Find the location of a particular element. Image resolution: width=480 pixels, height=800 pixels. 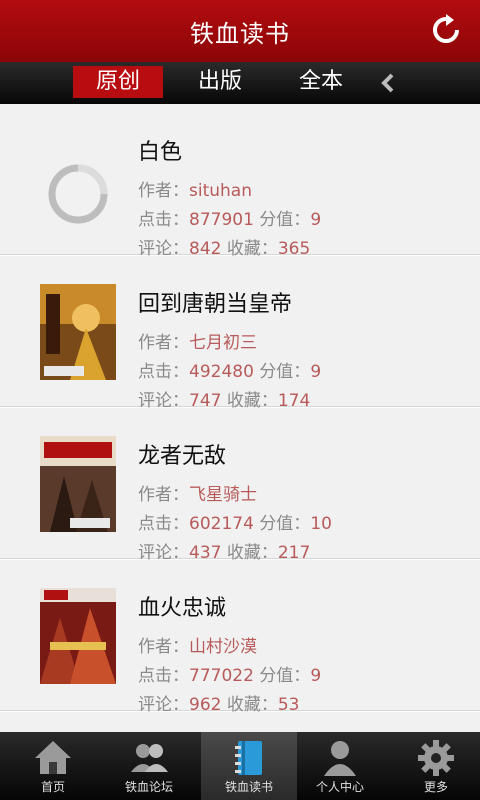

nav-home: 首页 is located at coordinates (53, 766).